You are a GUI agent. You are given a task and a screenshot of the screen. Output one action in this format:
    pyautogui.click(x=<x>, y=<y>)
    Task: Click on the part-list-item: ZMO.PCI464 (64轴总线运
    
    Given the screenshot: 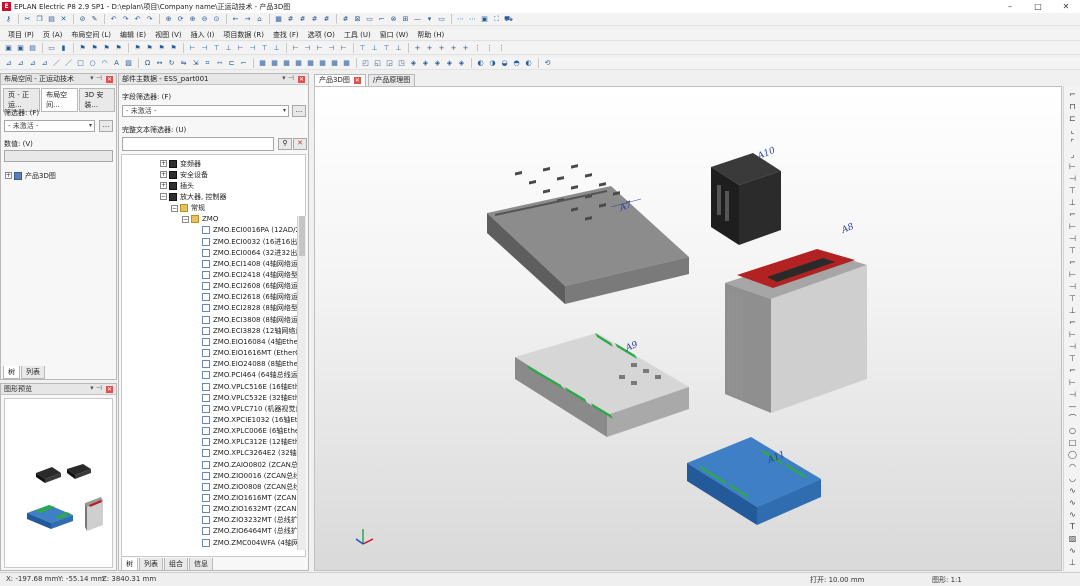 What is the action you would take?
    pyautogui.click(x=250, y=375)
    